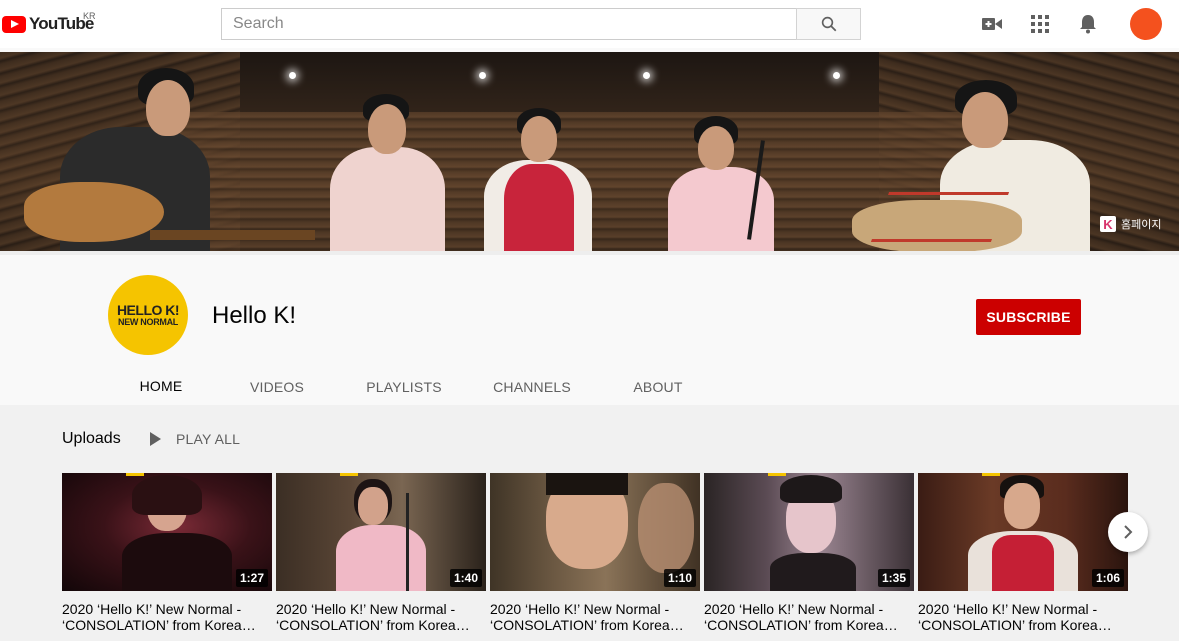 Image resolution: width=1179 pixels, height=641 pixels. What do you see at coordinates (148, 309) in the screenshot?
I see `channel-avatar-line1: HELLO K!` at bounding box center [148, 309].